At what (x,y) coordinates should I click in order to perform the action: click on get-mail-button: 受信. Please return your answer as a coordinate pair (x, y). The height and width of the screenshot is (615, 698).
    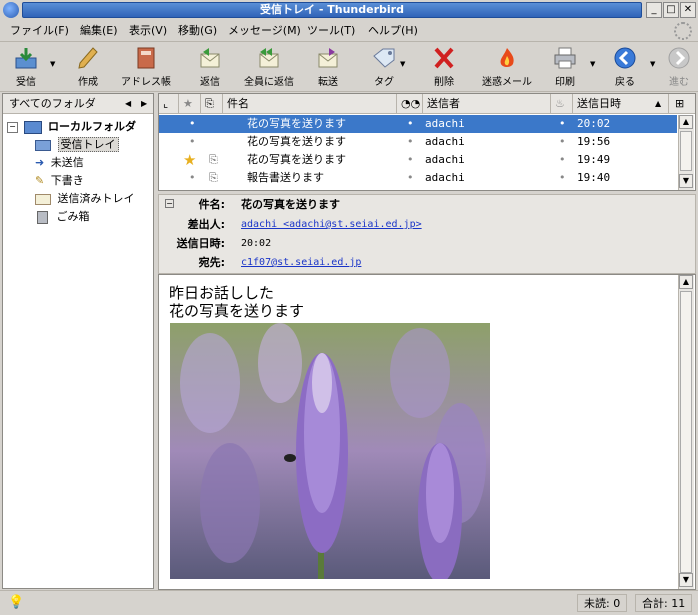
    Looking at the image, I should click on (26, 68).